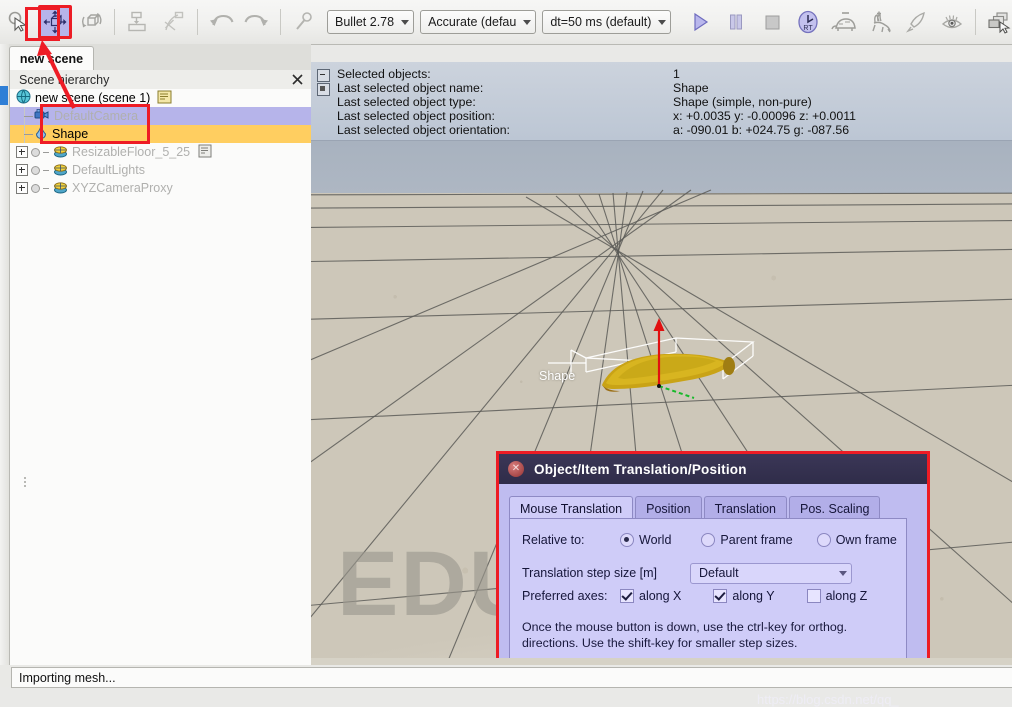 This screenshot has width=1012, height=707. I want to click on fast-rabbit-icon, so click(880, 22).